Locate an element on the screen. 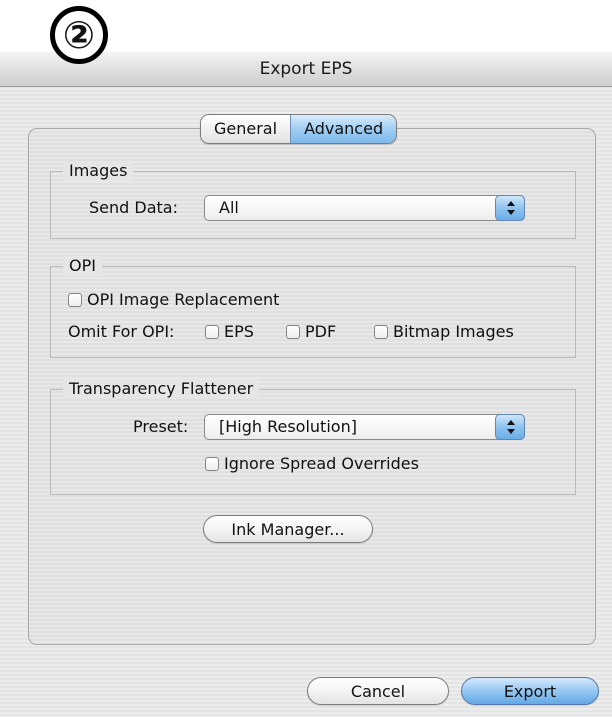  send-data-value: All is located at coordinates (229, 207).